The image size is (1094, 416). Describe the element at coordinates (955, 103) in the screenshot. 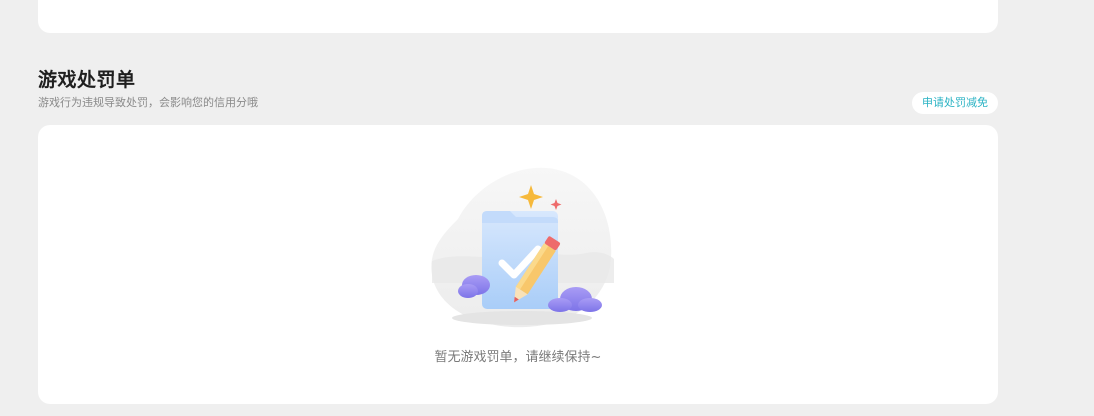

I see `apply-penalty-reduction-button: 申请处罚减免` at that location.